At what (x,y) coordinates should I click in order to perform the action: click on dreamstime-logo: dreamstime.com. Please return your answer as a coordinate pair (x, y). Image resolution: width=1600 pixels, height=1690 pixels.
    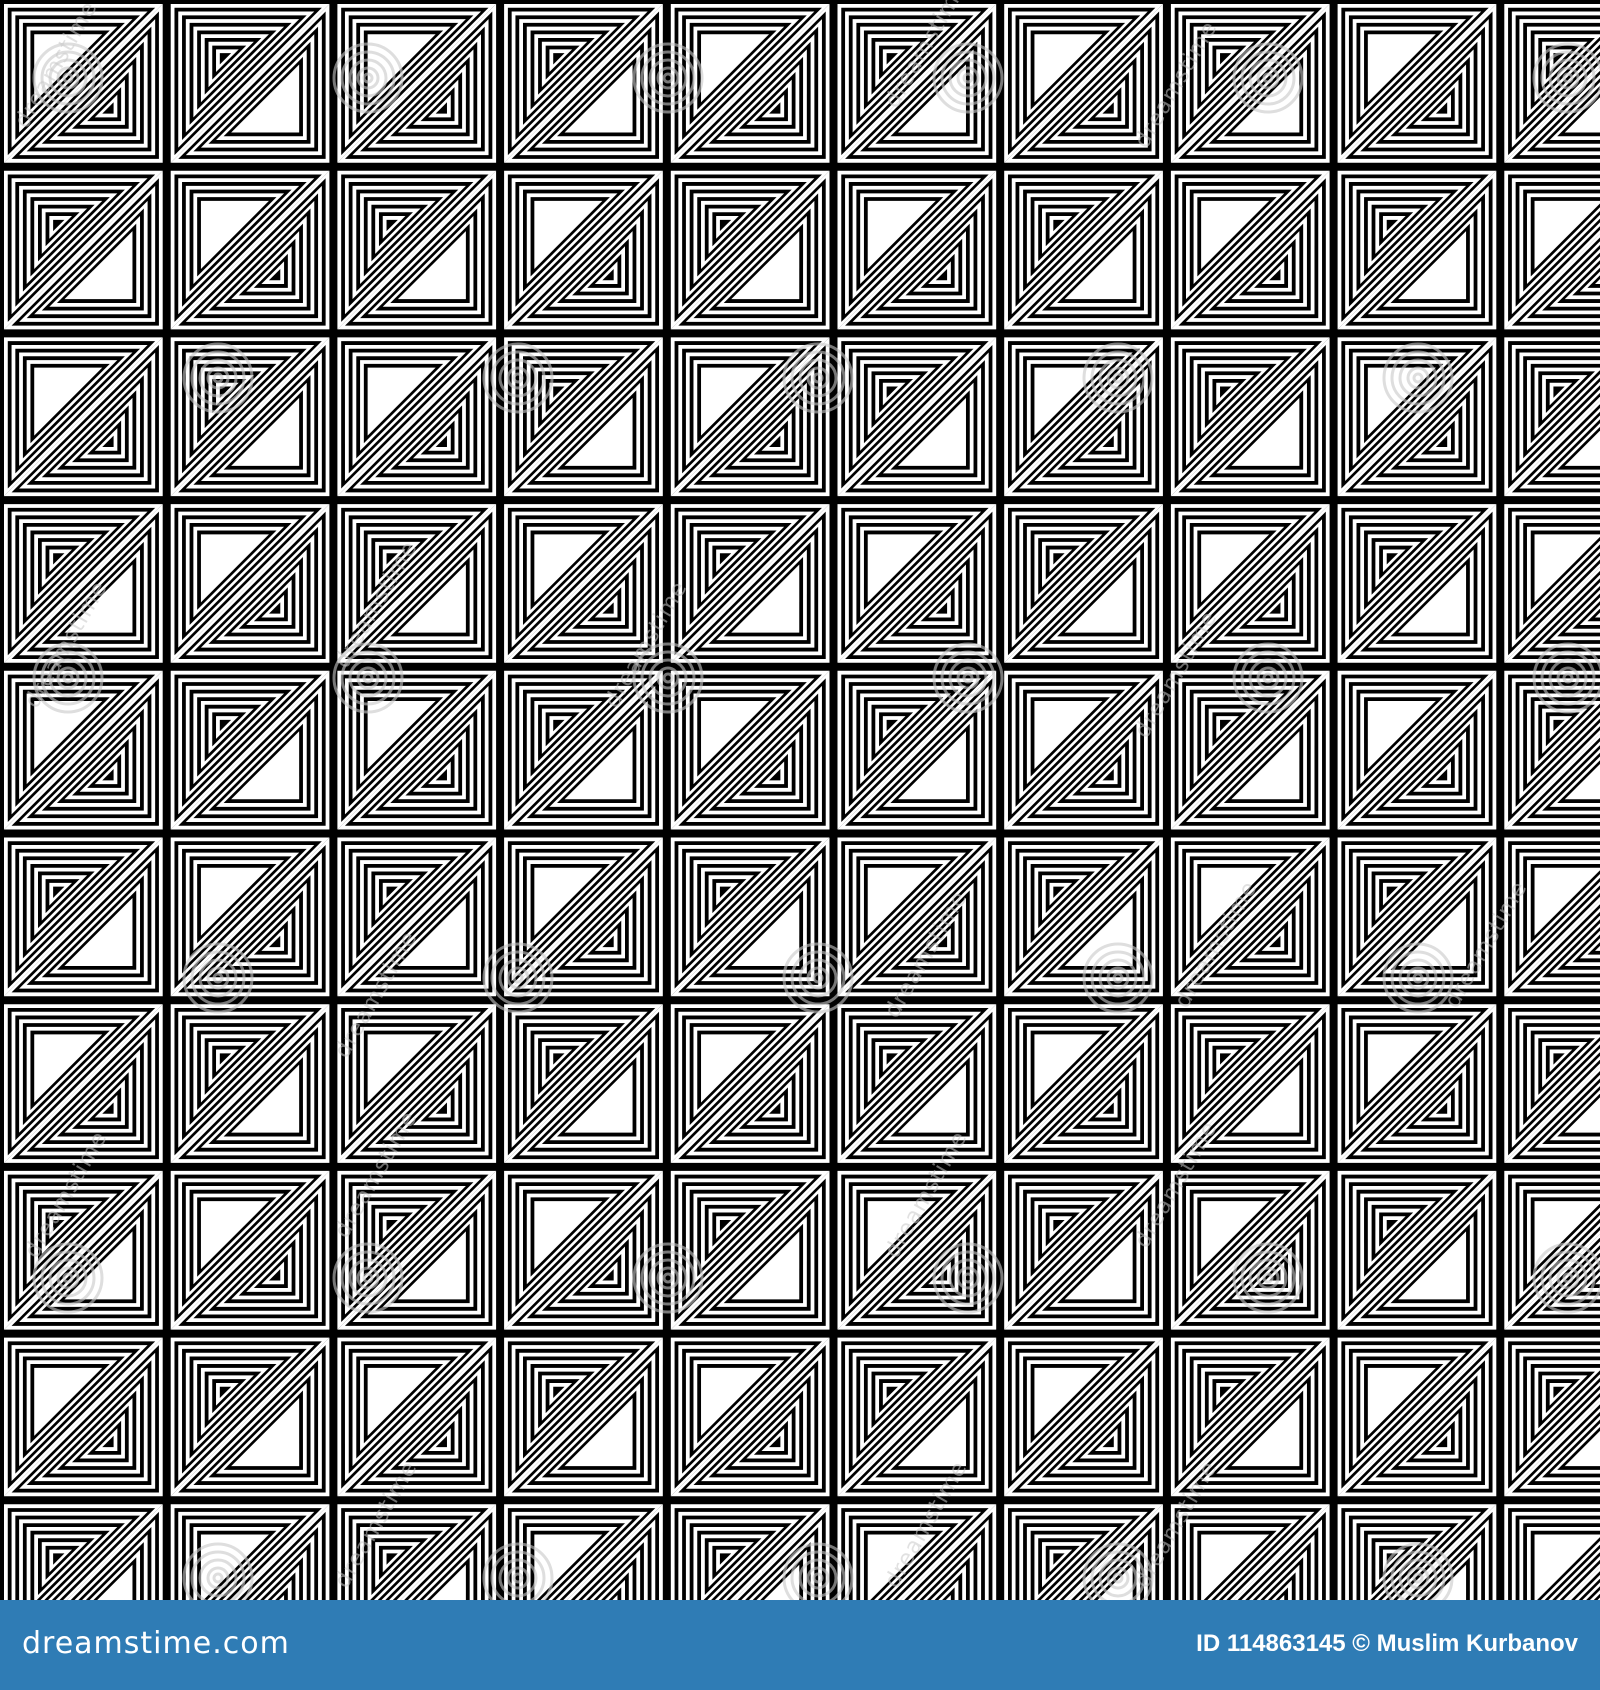
    Looking at the image, I should click on (156, 1643).